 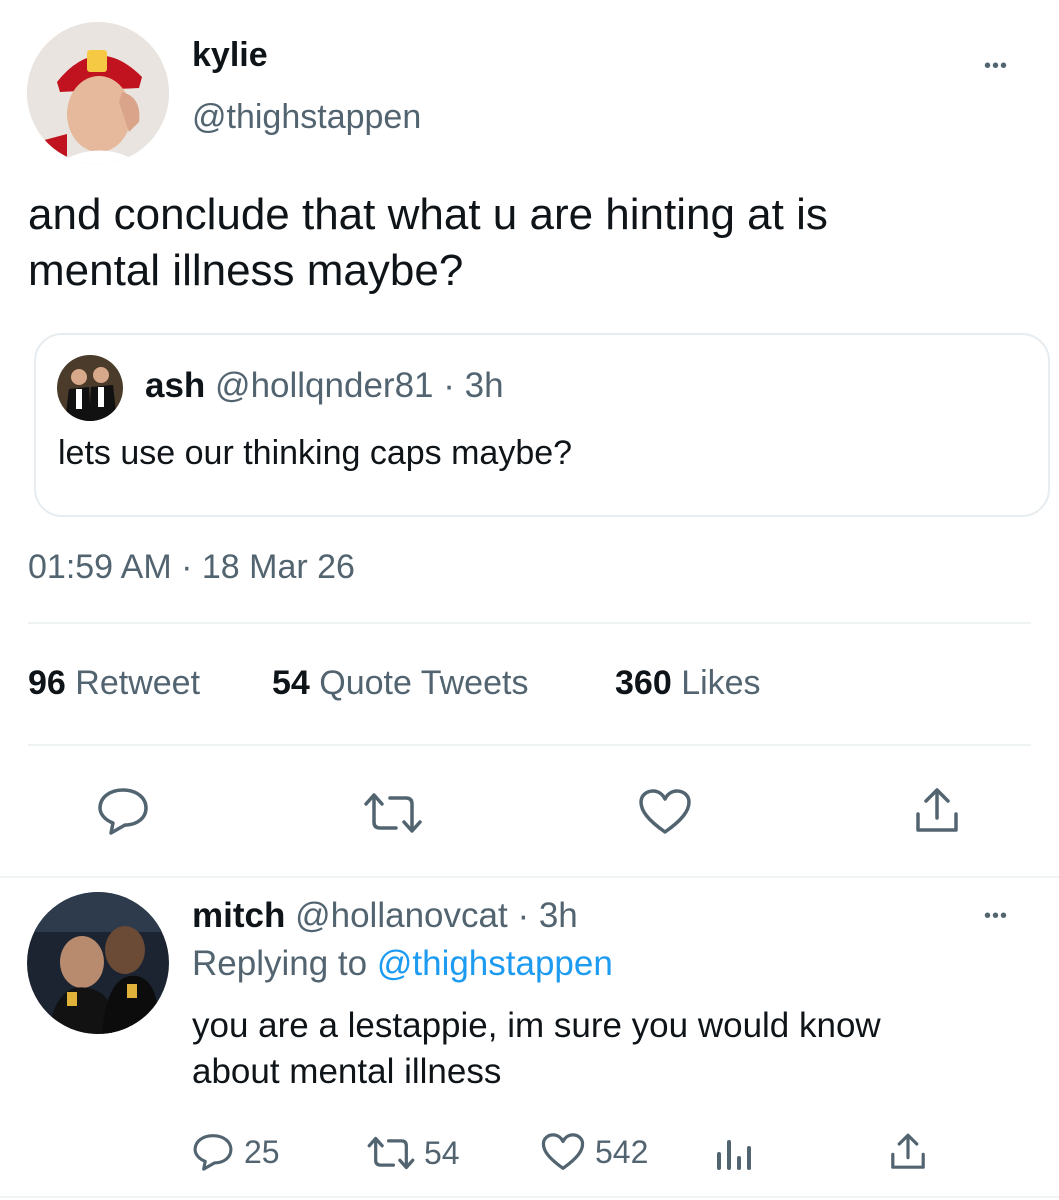 I want to click on analytics-icon, so click(x=734, y=1153).